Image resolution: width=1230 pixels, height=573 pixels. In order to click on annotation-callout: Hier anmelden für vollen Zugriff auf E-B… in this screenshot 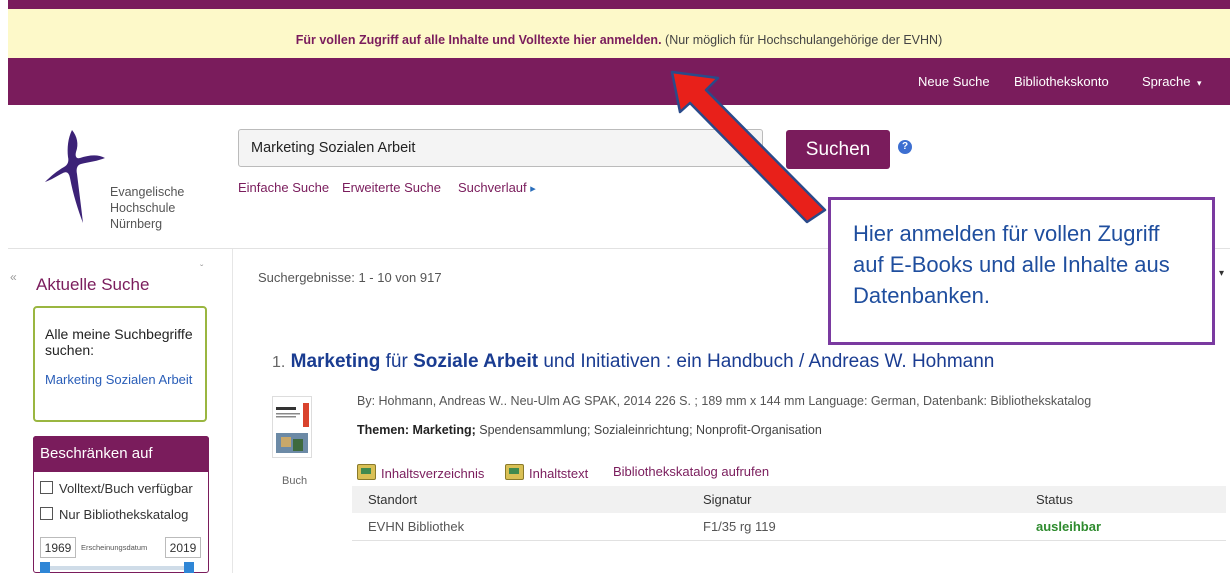, I will do `click(1021, 271)`.